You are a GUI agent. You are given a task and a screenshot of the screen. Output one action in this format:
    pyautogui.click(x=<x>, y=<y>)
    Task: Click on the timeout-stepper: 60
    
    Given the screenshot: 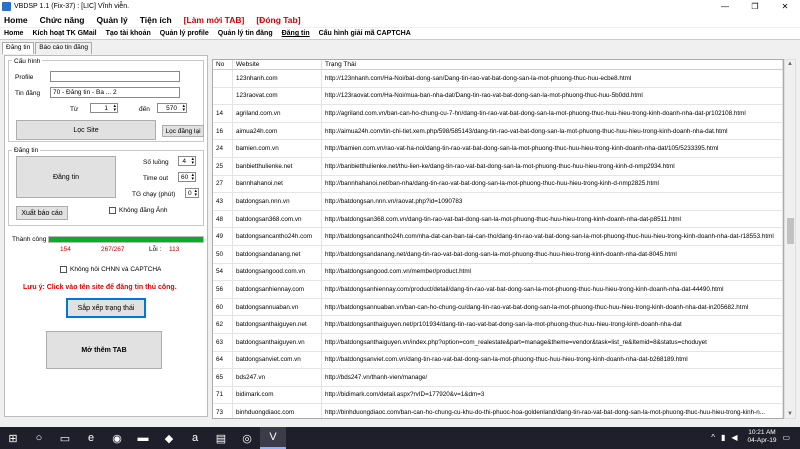 What is the action you would take?
    pyautogui.click(x=187, y=177)
    